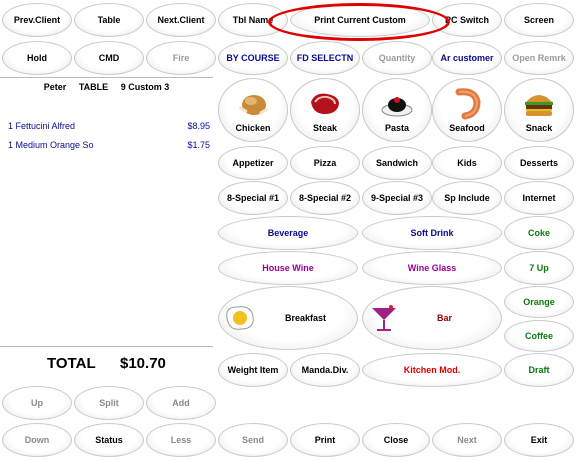 The image size is (576, 461). What do you see at coordinates (240, 318) in the screenshot?
I see `fried-egg-icon` at bounding box center [240, 318].